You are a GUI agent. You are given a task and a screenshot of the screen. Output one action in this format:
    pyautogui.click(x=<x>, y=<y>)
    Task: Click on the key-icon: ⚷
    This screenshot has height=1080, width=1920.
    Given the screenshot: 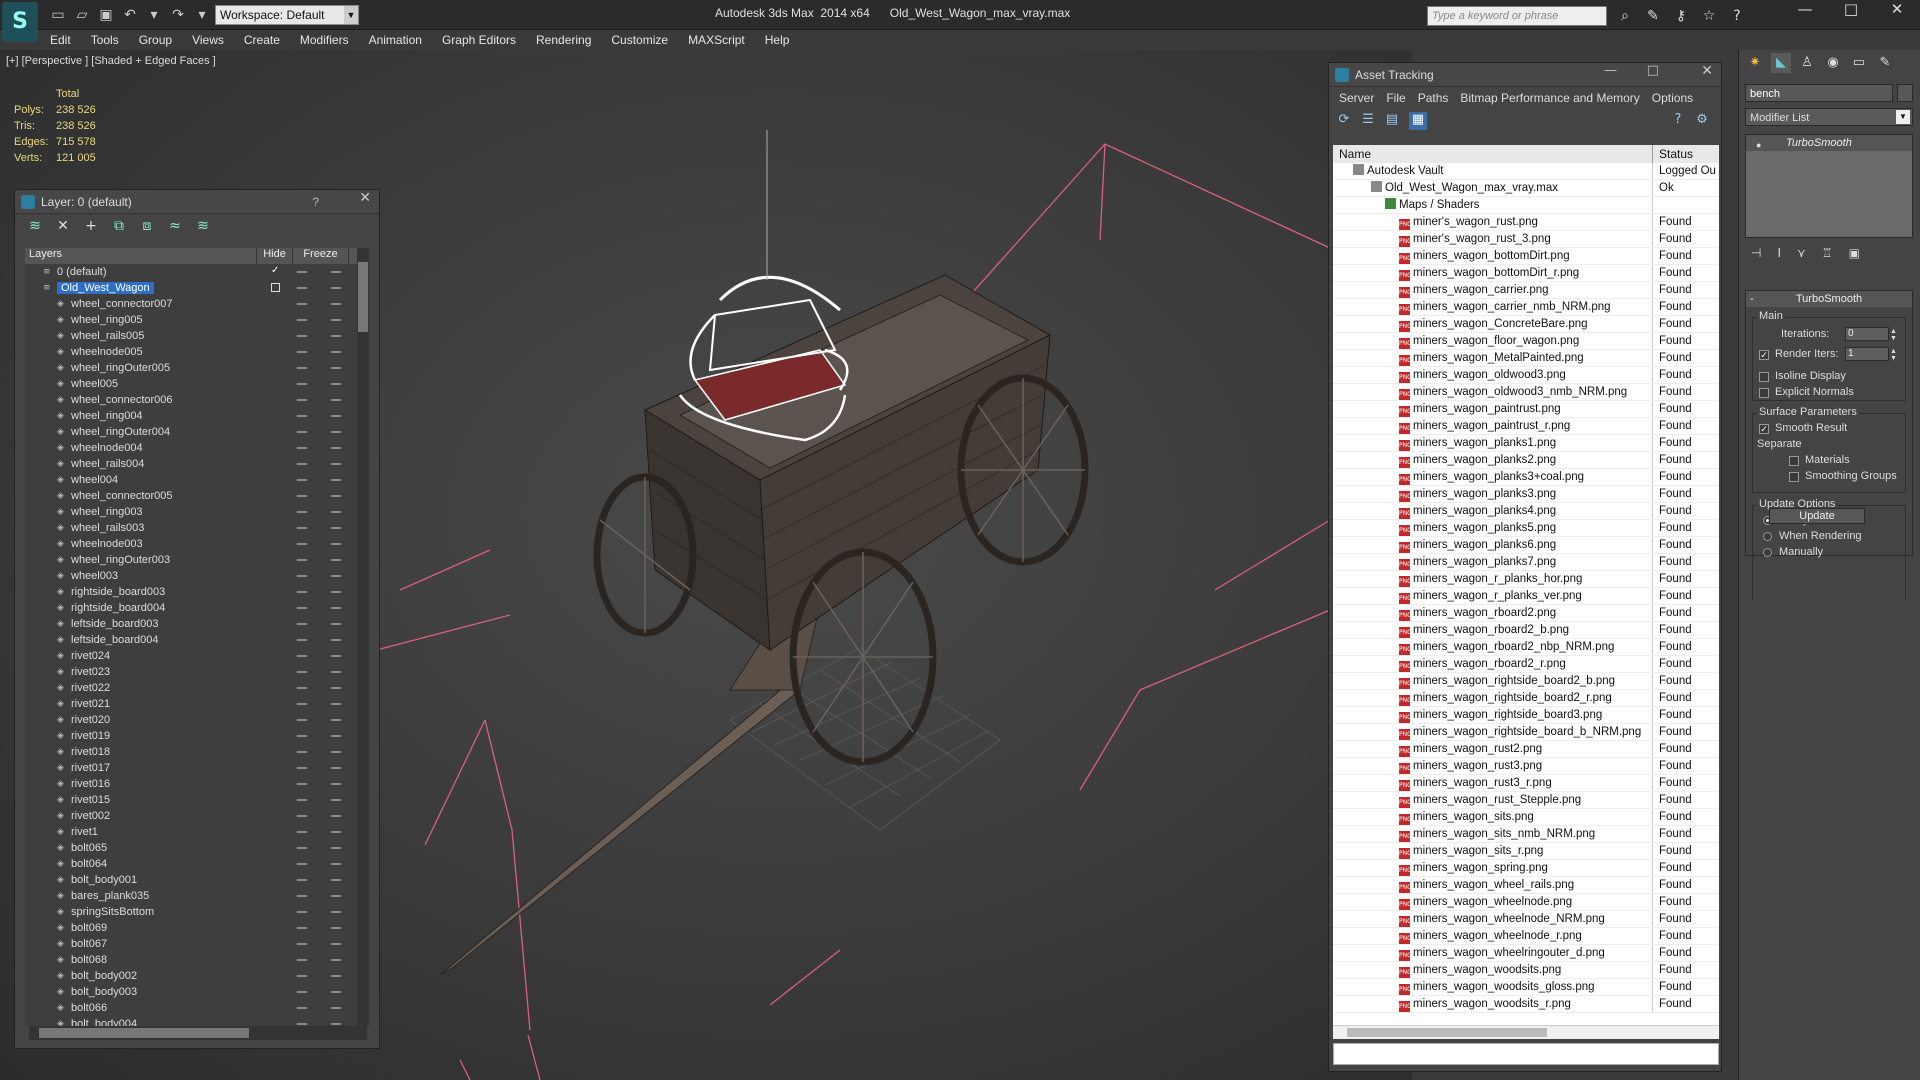 What is the action you would take?
    pyautogui.click(x=1681, y=16)
    